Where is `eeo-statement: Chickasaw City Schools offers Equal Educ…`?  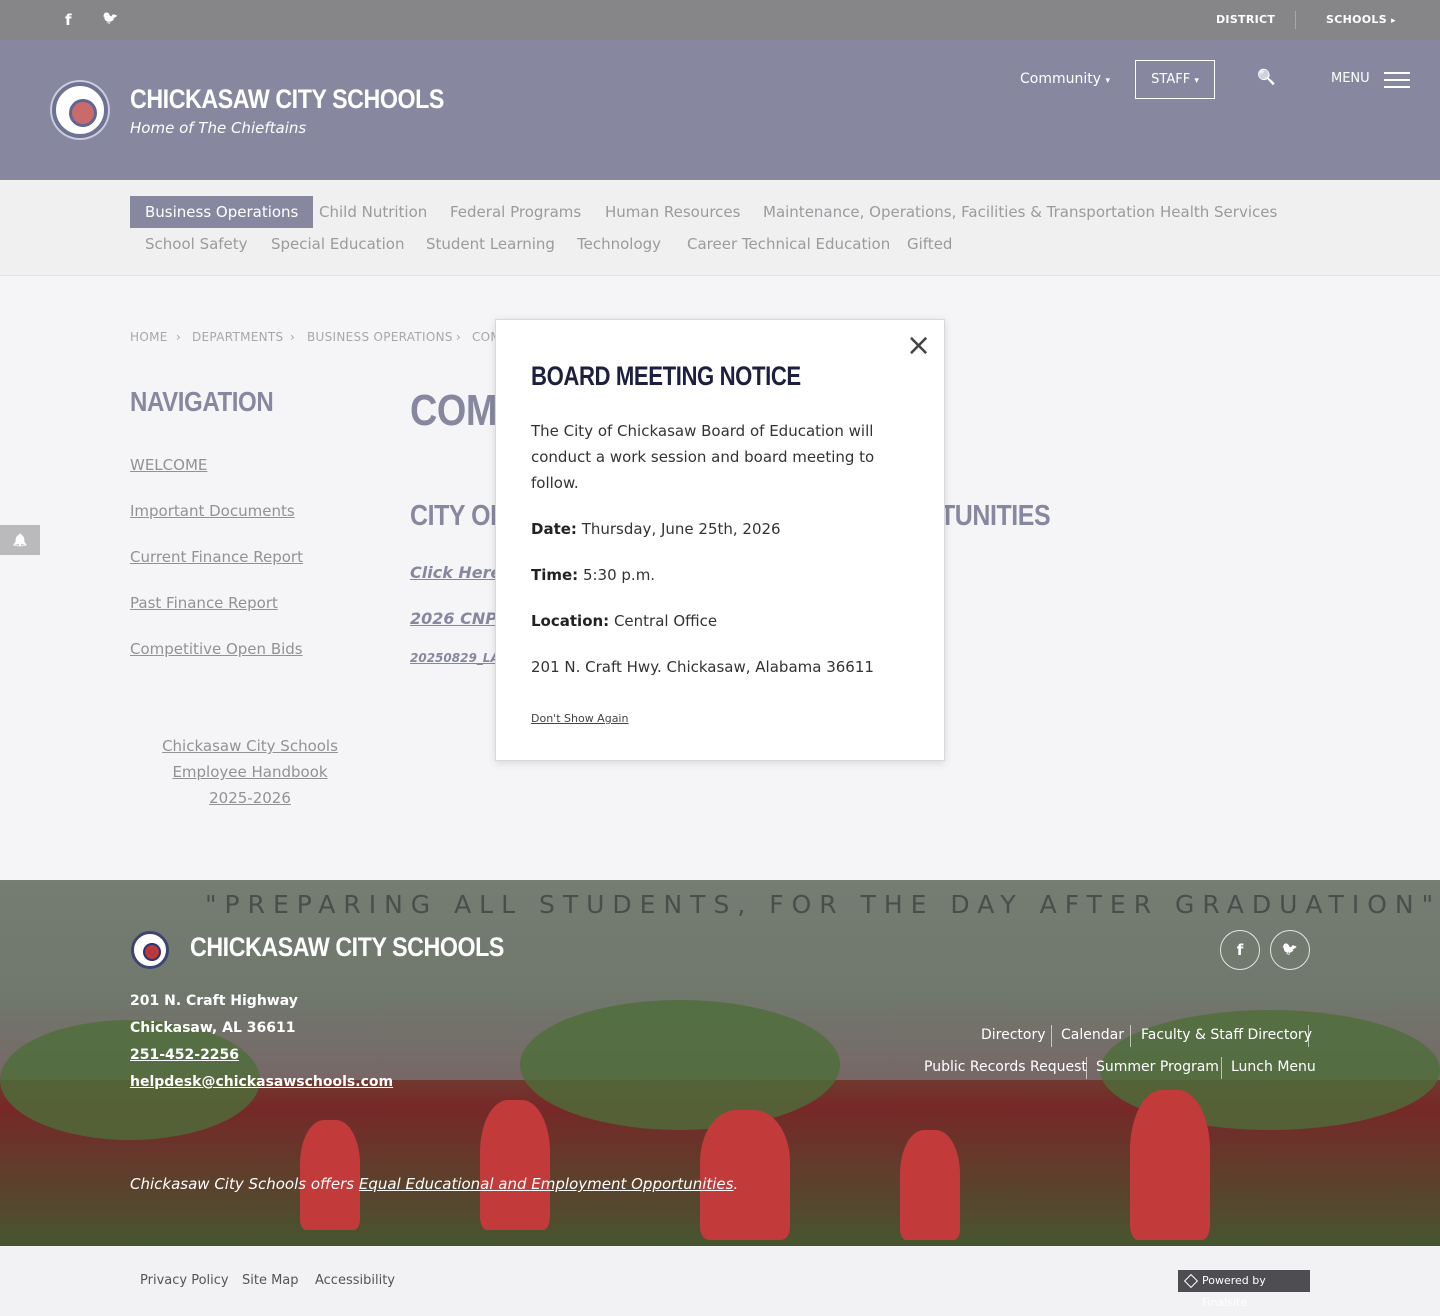 eeo-statement: Chickasaw City Schools offers Equal Educ… is located at coordinates (434, 1184).